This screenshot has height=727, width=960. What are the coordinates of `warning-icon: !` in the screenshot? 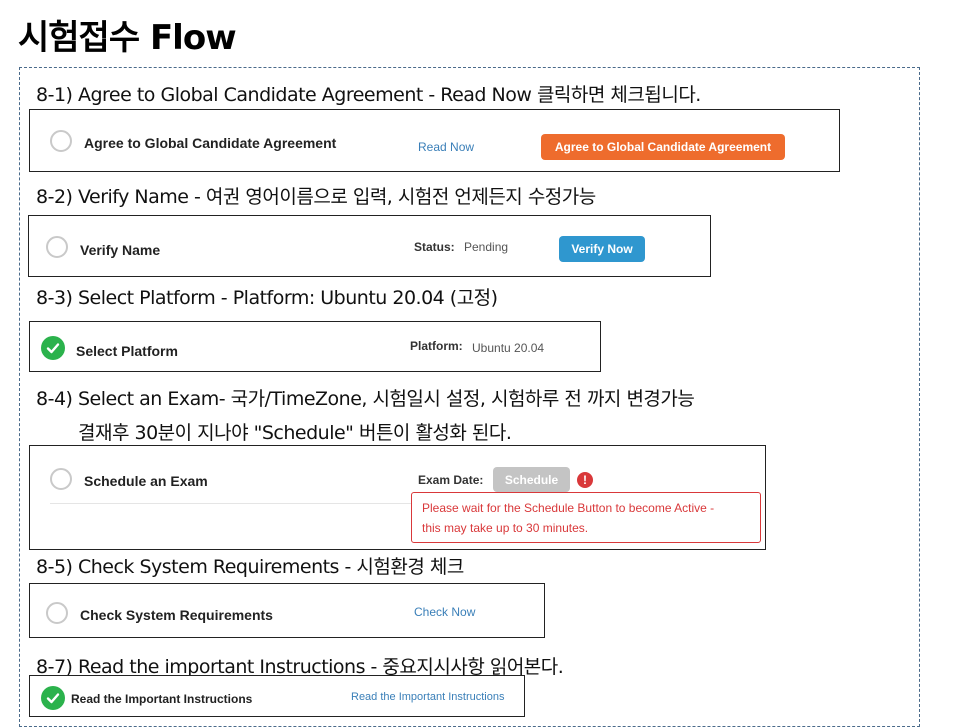 It's located at (585, 480).